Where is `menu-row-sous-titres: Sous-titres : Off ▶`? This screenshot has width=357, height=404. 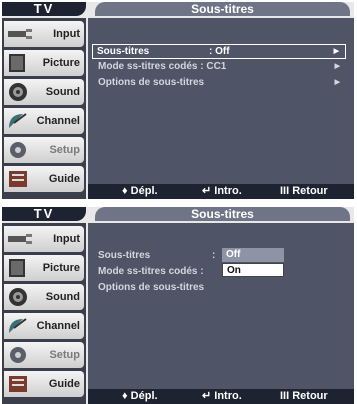 menu-row-sous-titres: Sous-titres : Off ▶ is located at coordinates (219, 51).